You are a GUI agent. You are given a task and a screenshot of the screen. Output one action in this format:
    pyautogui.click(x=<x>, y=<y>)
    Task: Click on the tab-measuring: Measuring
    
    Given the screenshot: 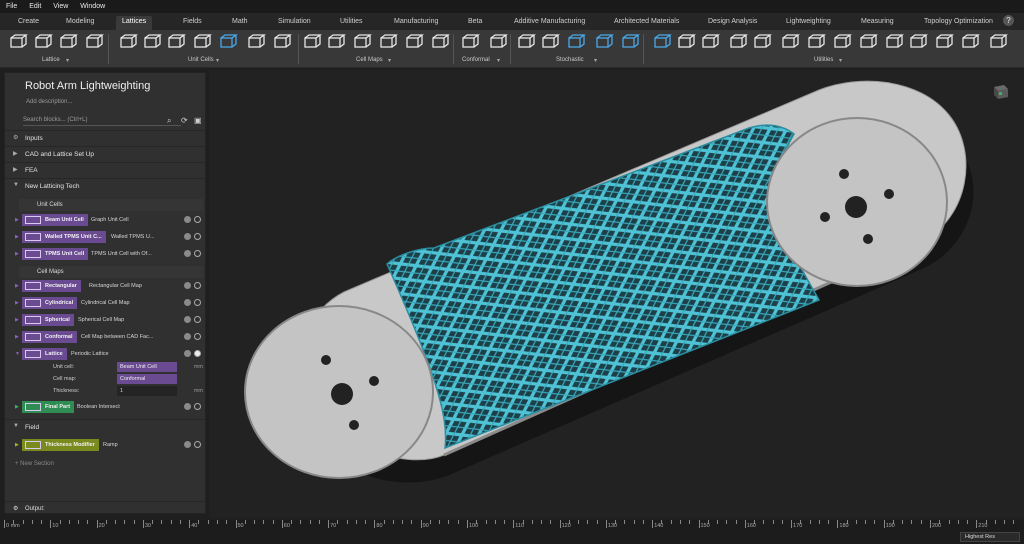 What is the action you would take?
    pyautogui.click(x=877, y=23)
    